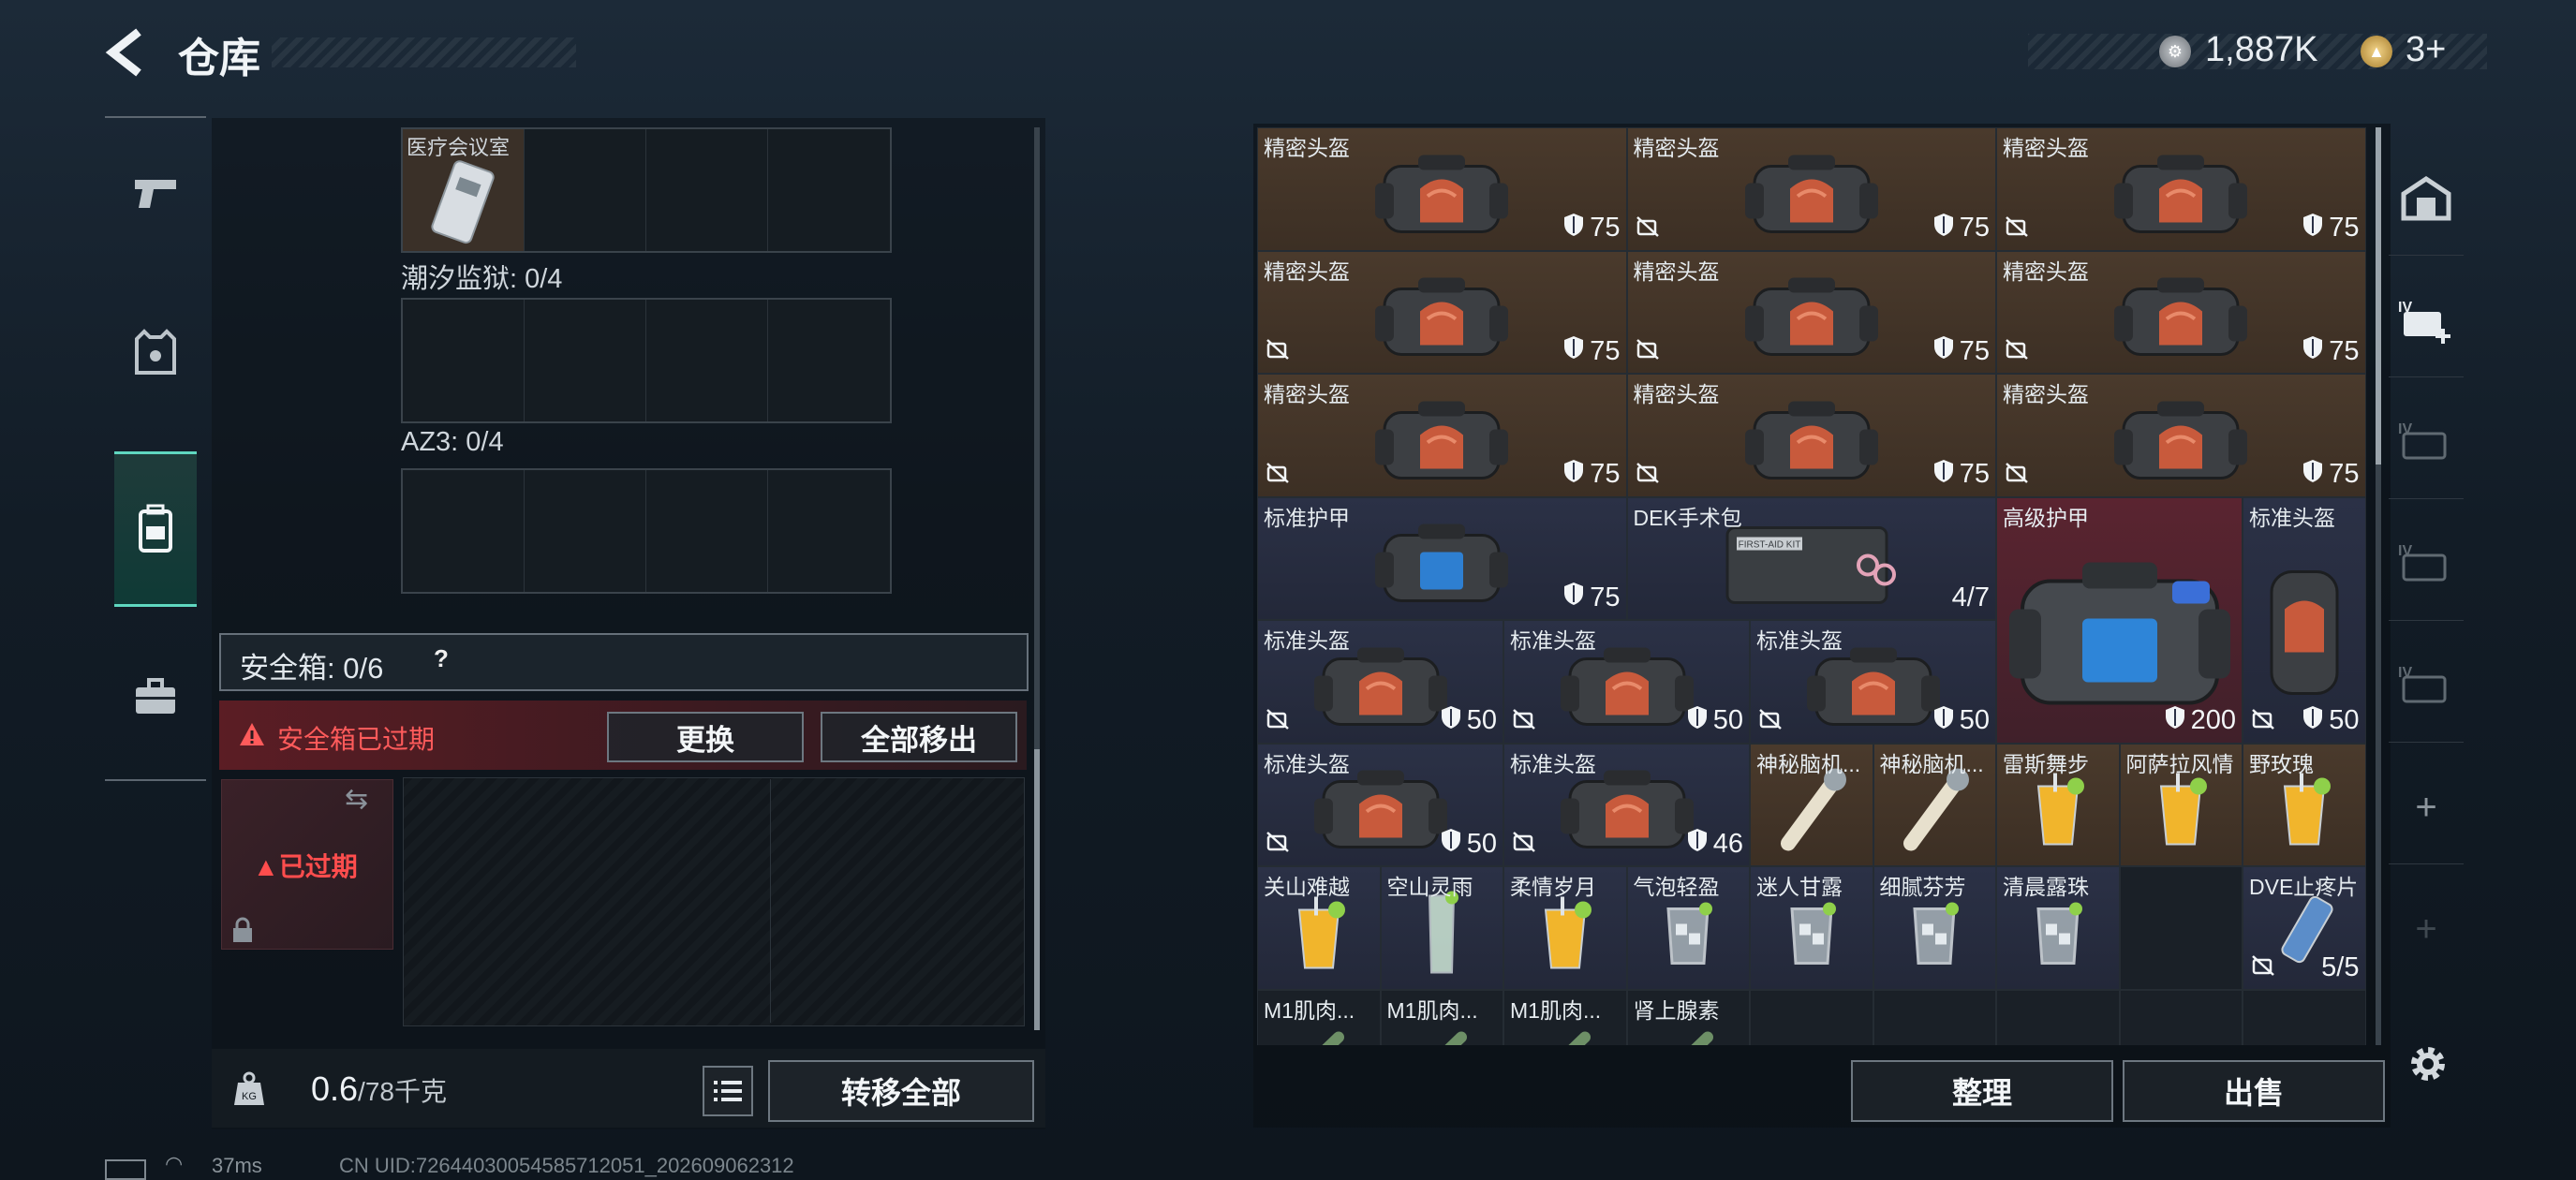 The height and width of the screenshot is (1180, 2576). What do you see at coordinates (2058, 812) in the screenshot?
I see `drink-icon` at bounding box center [2058, 812].